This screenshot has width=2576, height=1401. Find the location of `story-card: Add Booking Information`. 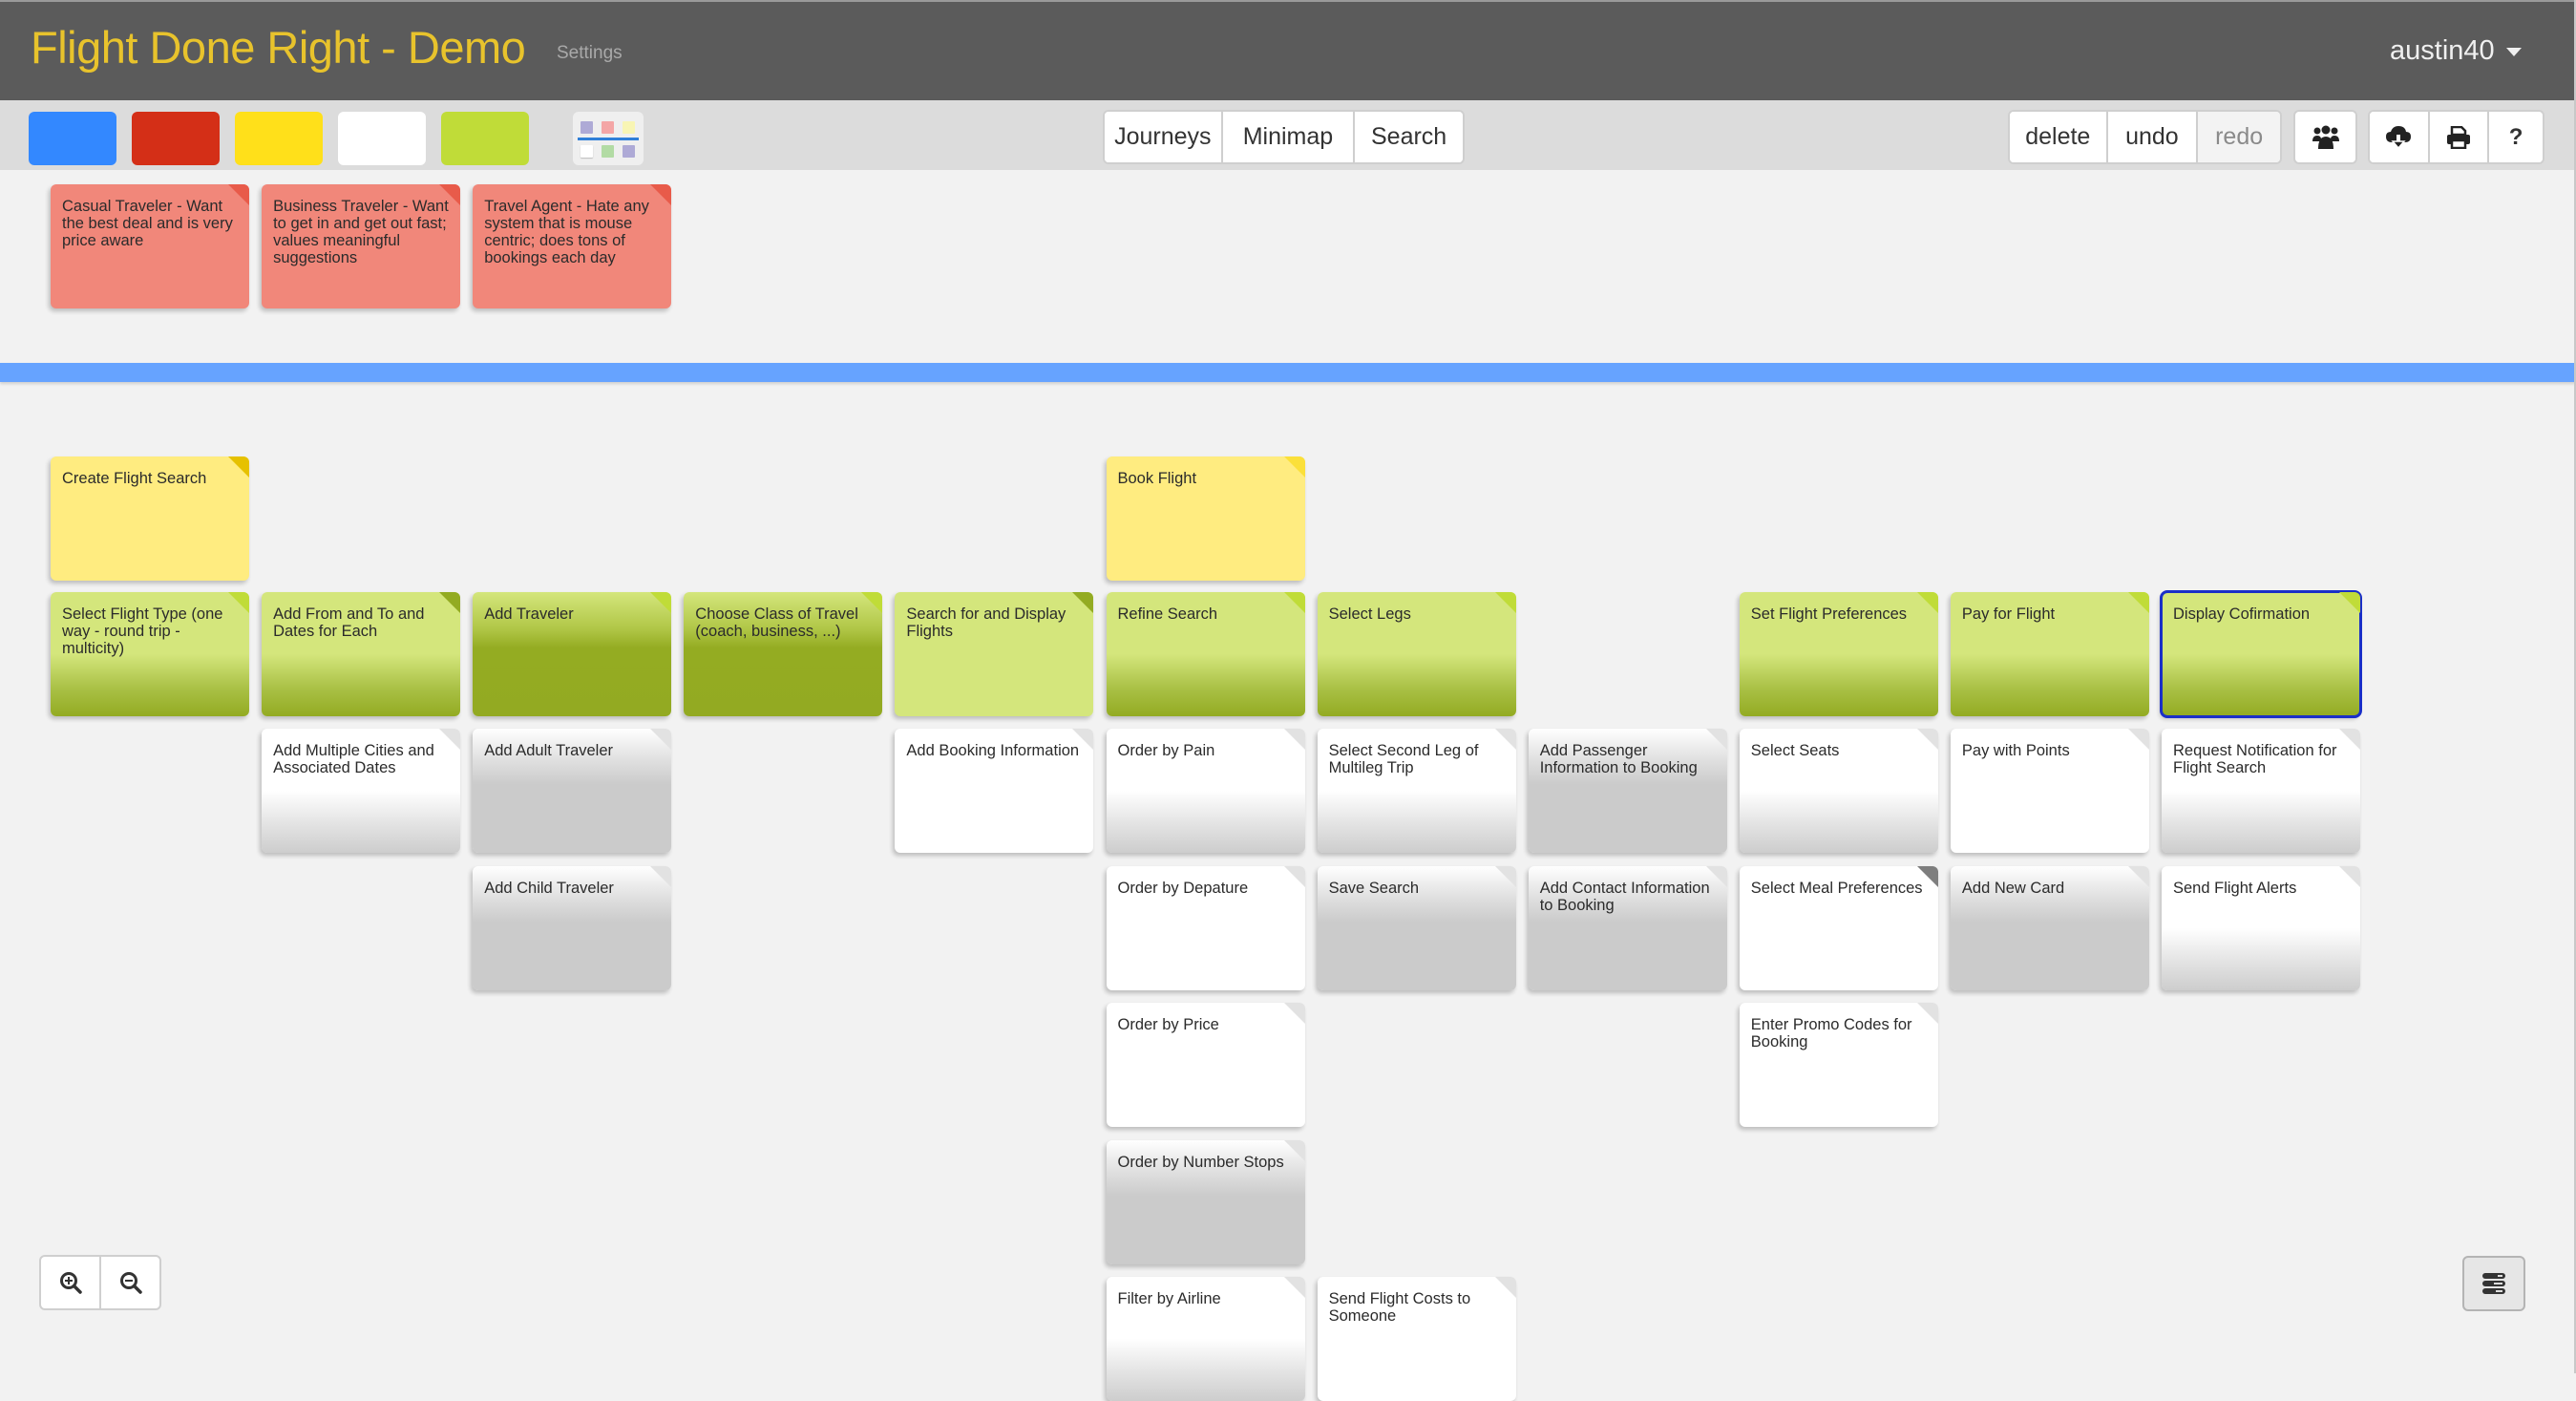

story-card: Add Booking Information is located at coordinates (994, 791).